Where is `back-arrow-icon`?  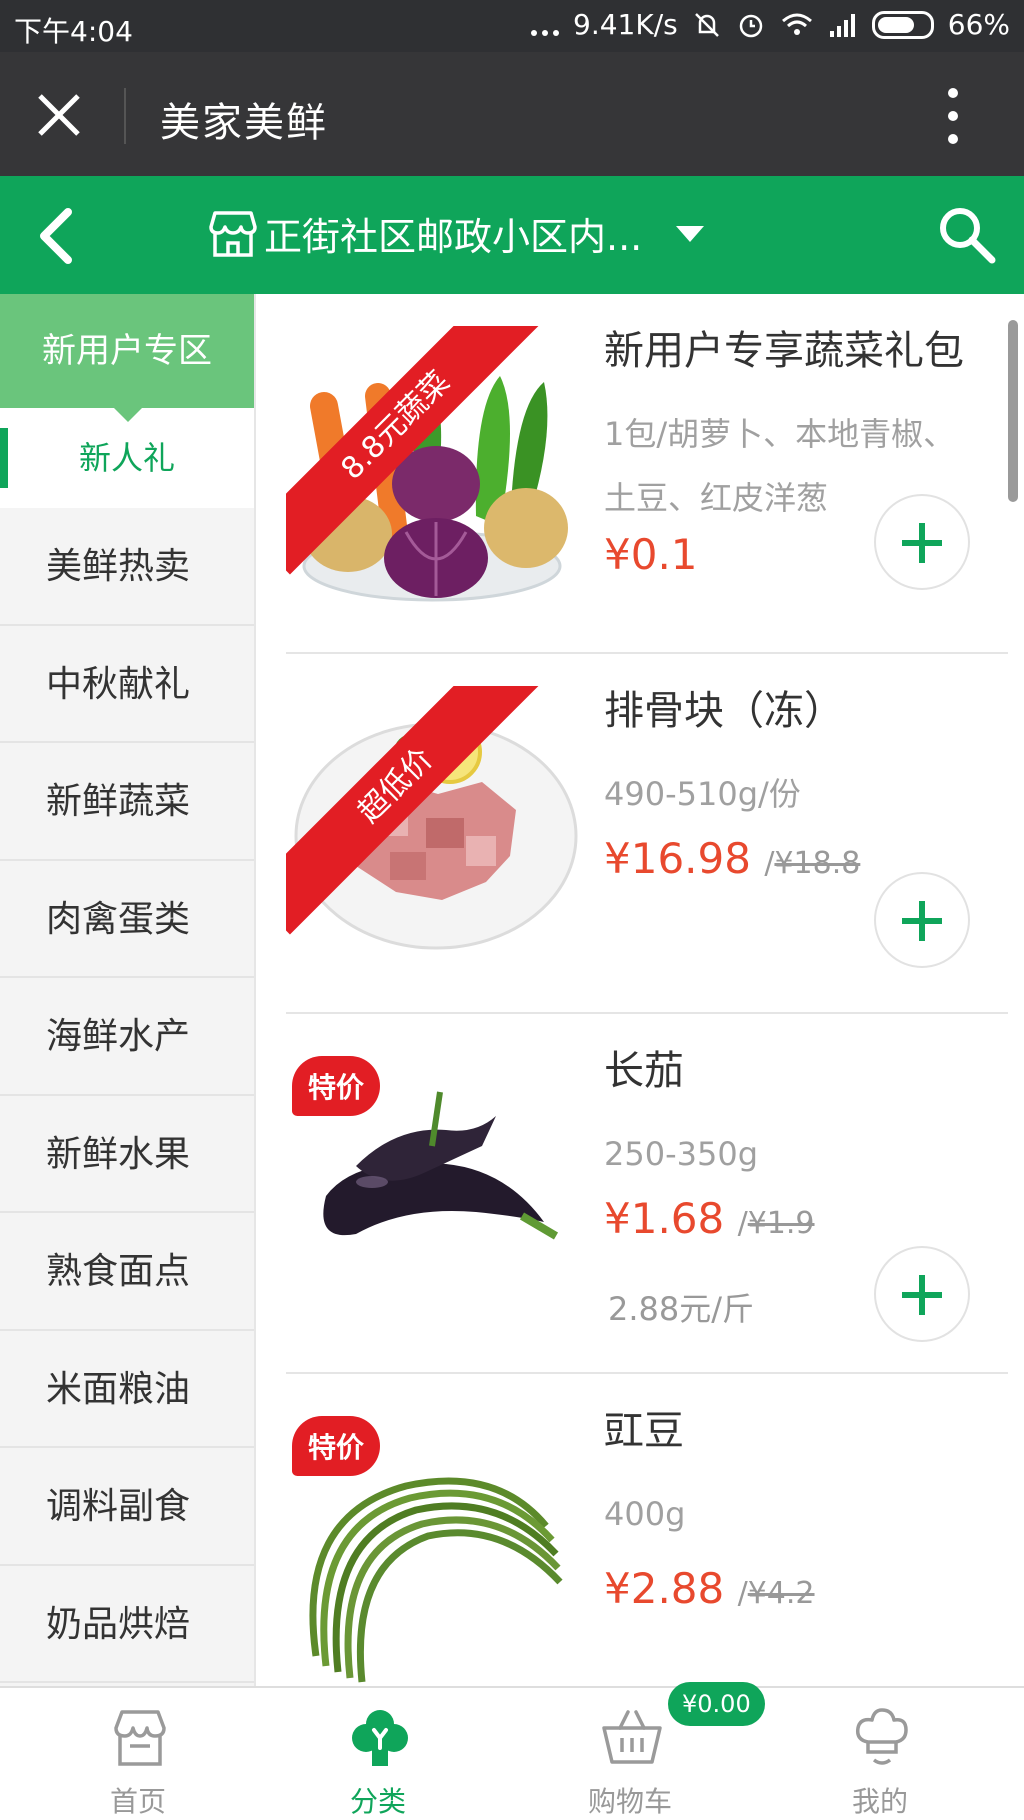
back-arrow-icon is located at coordinates (56, 236).